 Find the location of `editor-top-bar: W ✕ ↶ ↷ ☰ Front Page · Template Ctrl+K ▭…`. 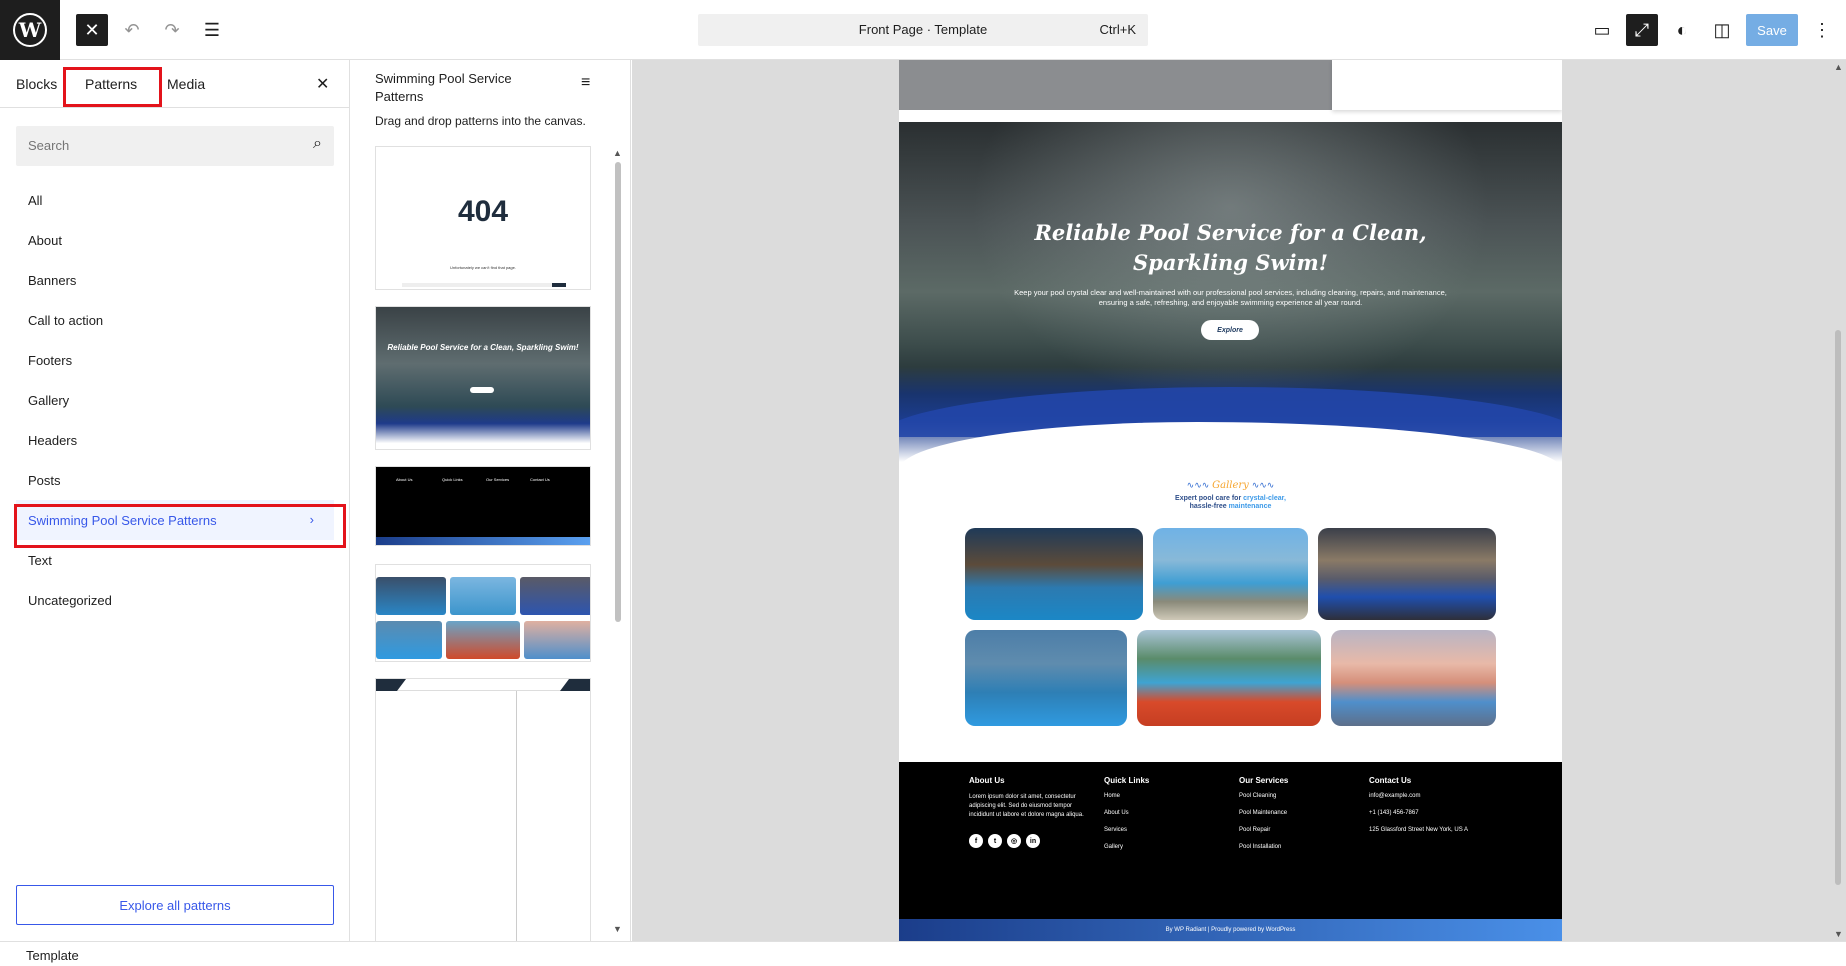

editor-top-bar: W ✕ ↶ ↷ ☰ Front Page · Template Ctrl+K ▭… is located at coordinates (923, 30).